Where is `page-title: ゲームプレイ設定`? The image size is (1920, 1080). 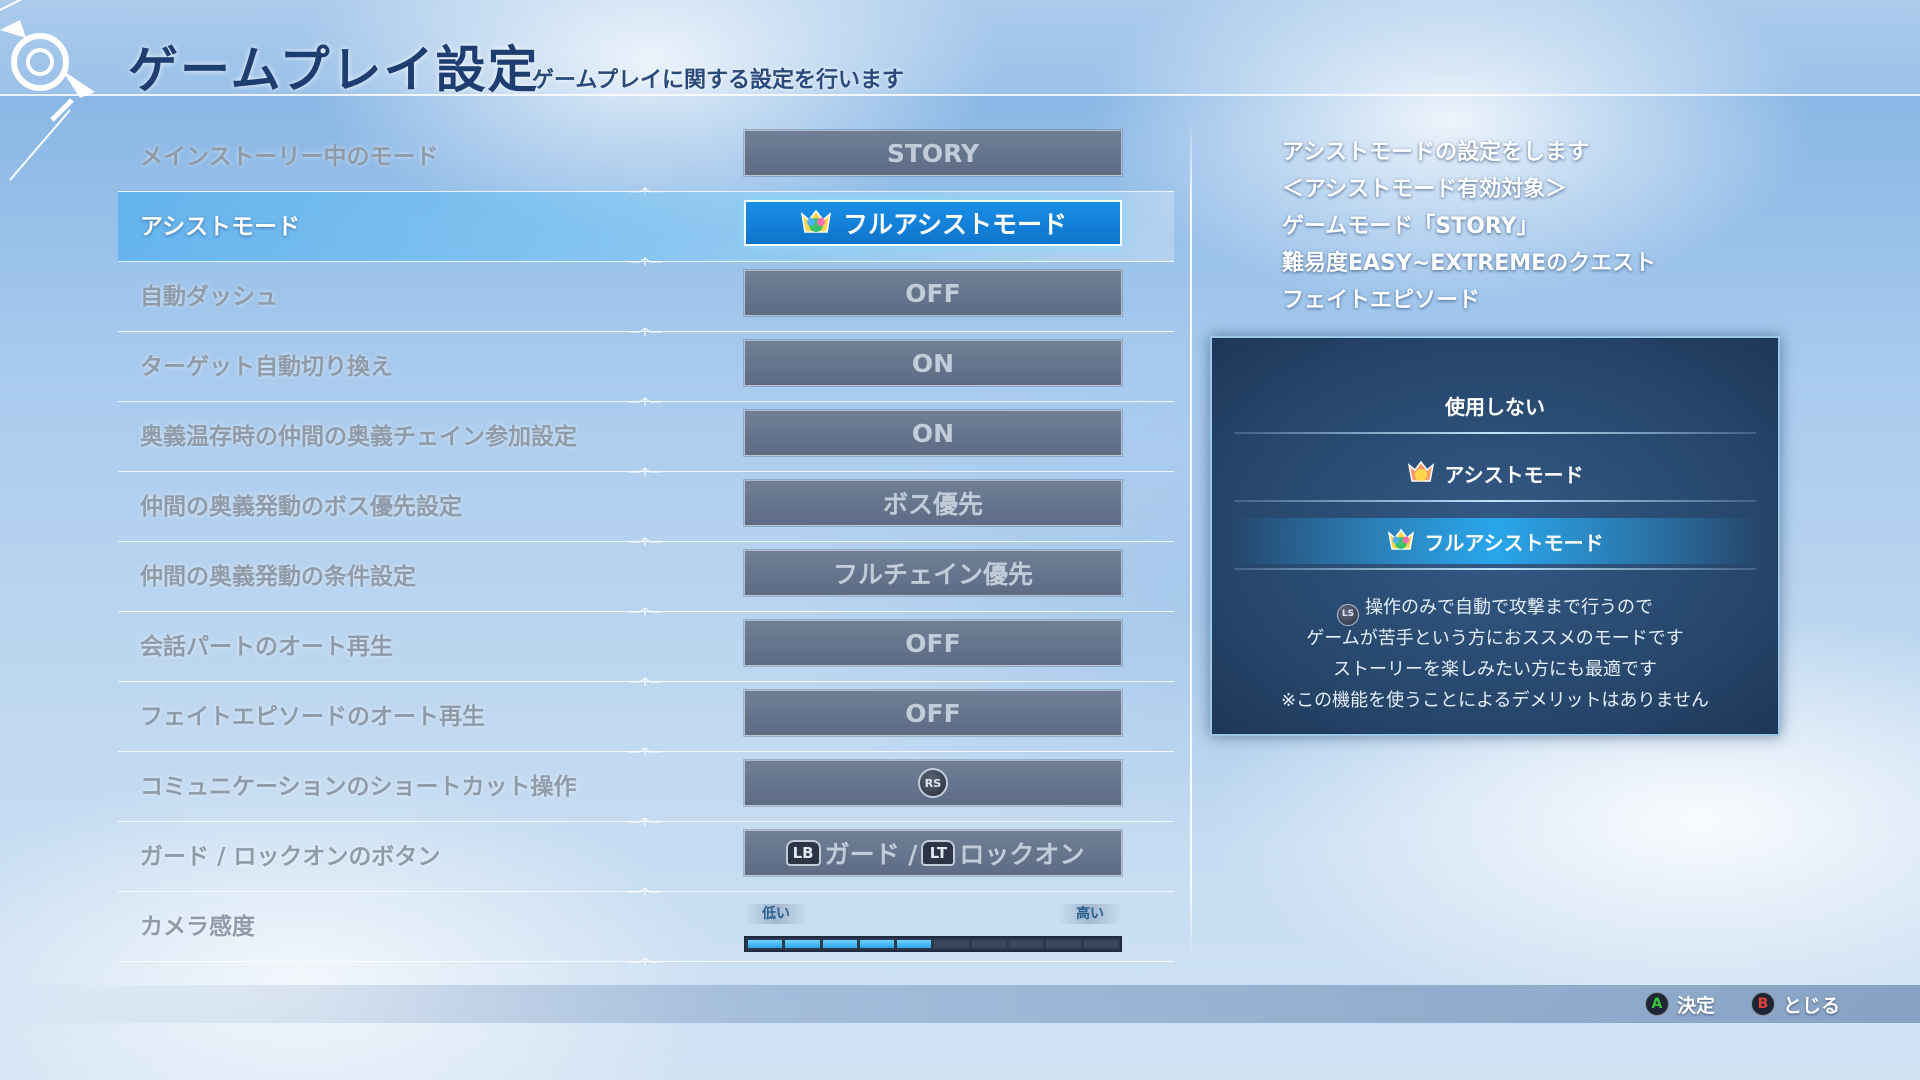
page-title: ゲームプレイ設定 is located at coordinates (334, 70).